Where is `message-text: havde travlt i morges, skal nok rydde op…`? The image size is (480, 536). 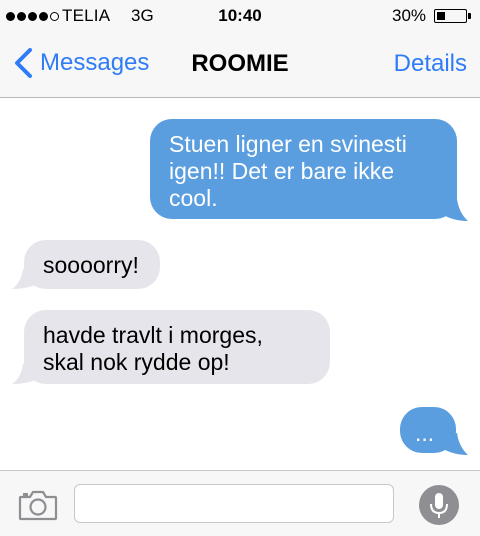
message-text: havde travlt i morges, skal nok rydde op… is located at coordinates (153, 348).